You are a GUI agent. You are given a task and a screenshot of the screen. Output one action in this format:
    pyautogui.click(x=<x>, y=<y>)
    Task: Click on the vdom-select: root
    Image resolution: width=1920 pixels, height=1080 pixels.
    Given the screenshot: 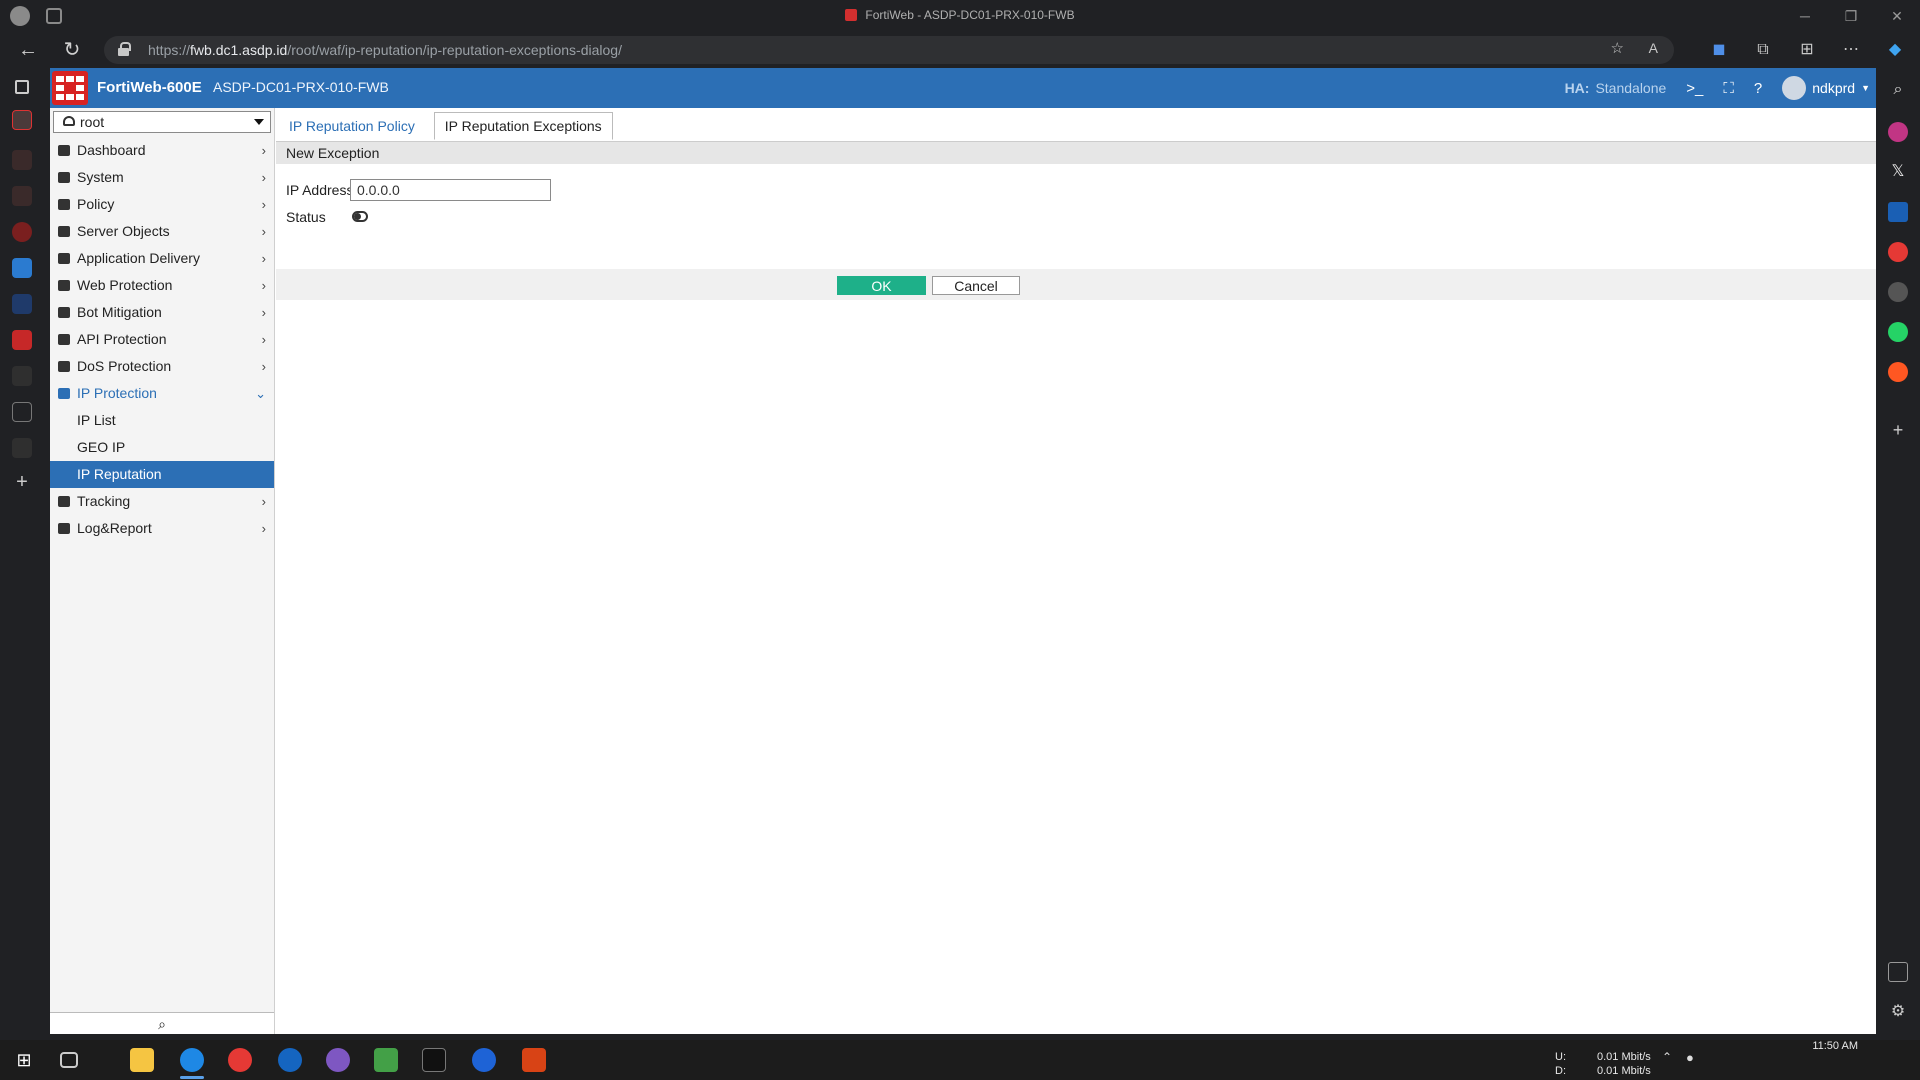 What is the action you would take?
    pyautogui.click(x=162, y=122)
    